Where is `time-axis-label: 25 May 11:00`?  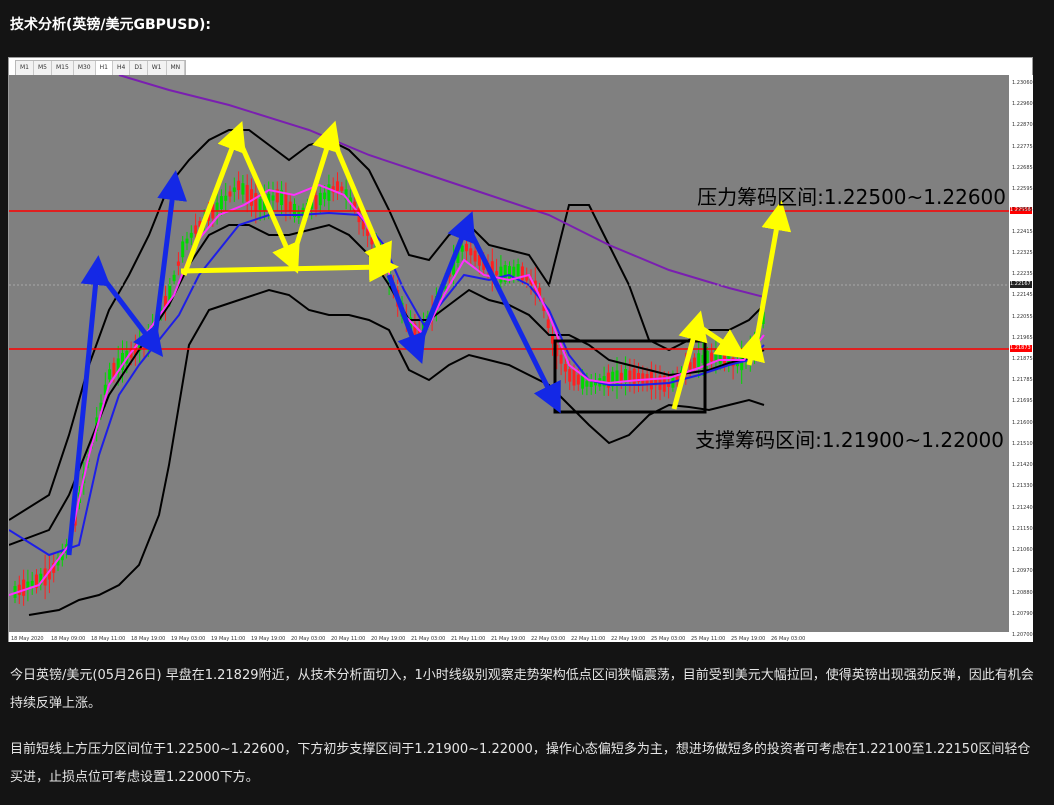
time-axis-label: 25 May 11:00 is located at coordinates (708, 639).